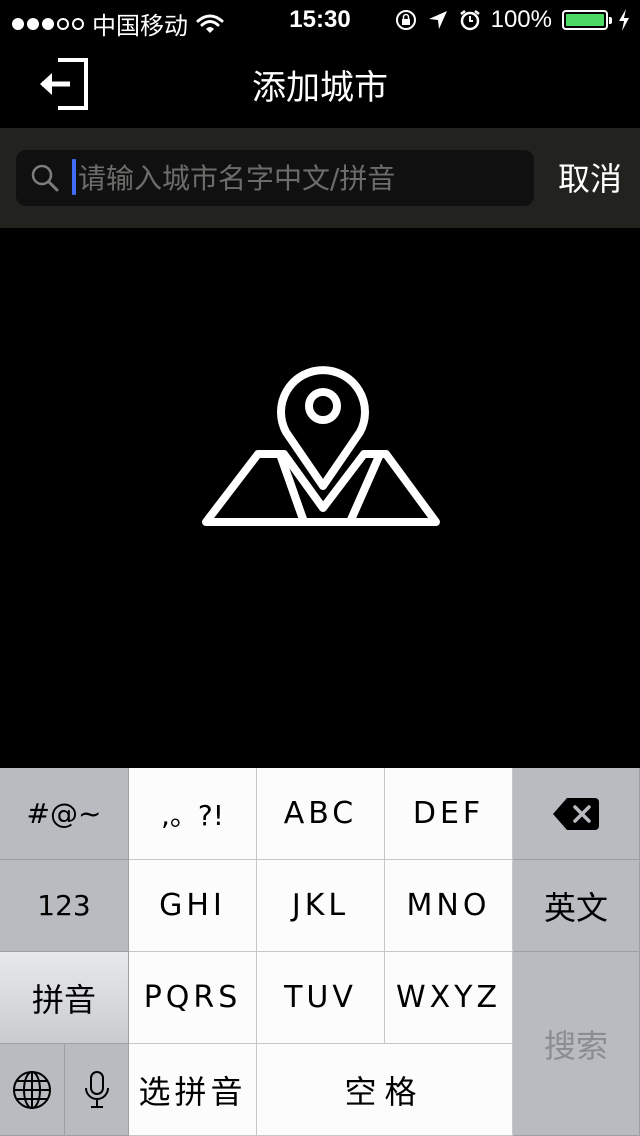  Describe the element at coordinates (320, 88) in the screenshot. I see `page-title: 添加城市` at that location.